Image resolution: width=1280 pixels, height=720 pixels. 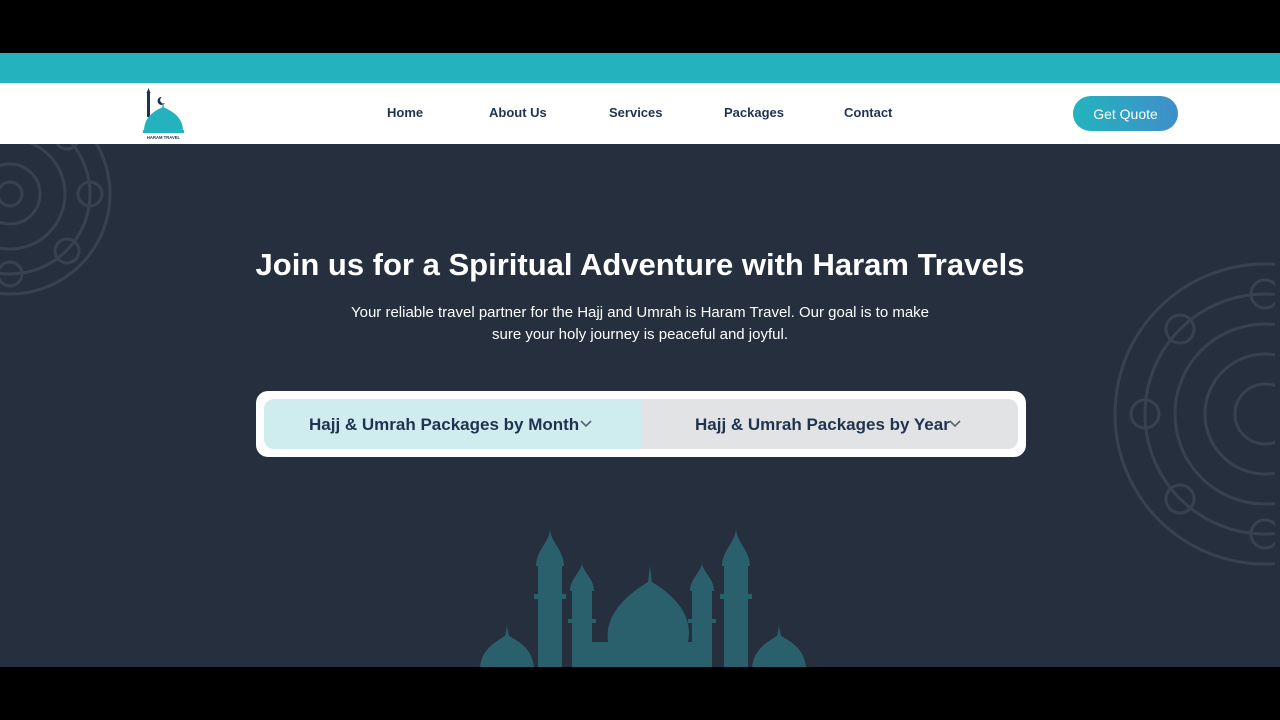 What do you see at coordinates (164, 137) in the screenshot?
I see `logo-text: HARAM TRAVEL` at bounding box center [164, 137].